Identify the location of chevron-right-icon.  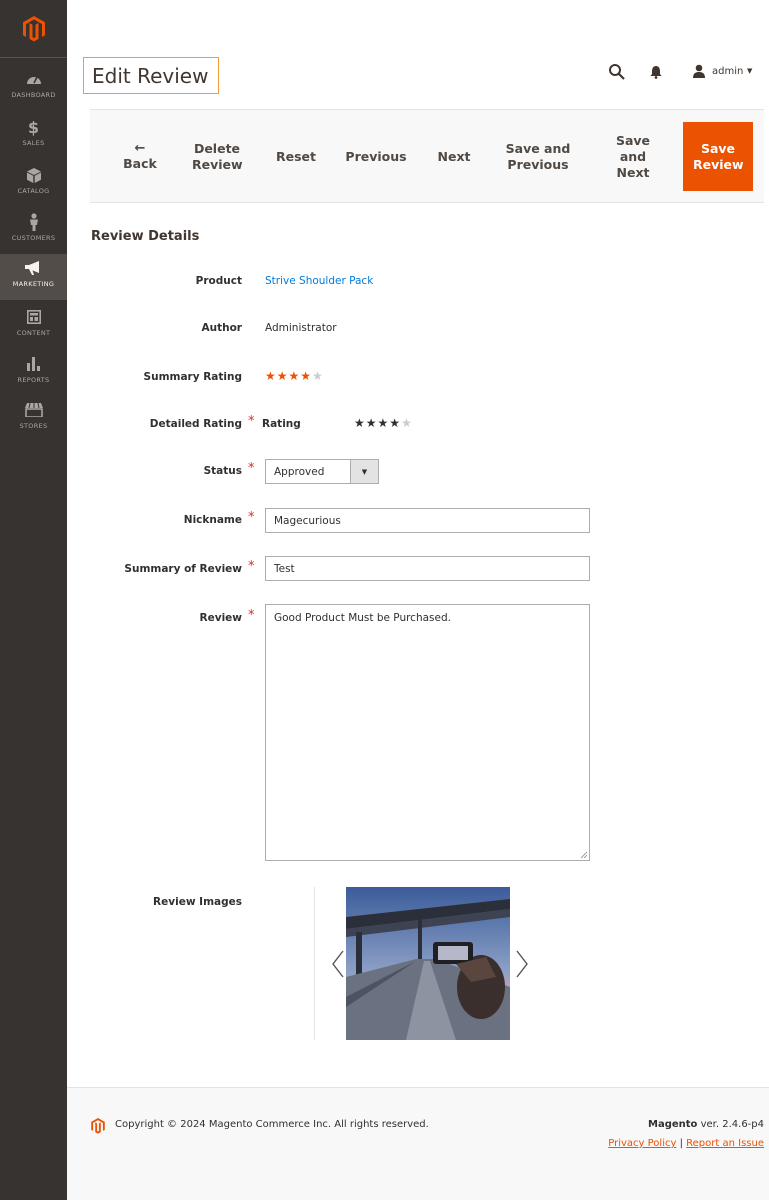
(522, 964).